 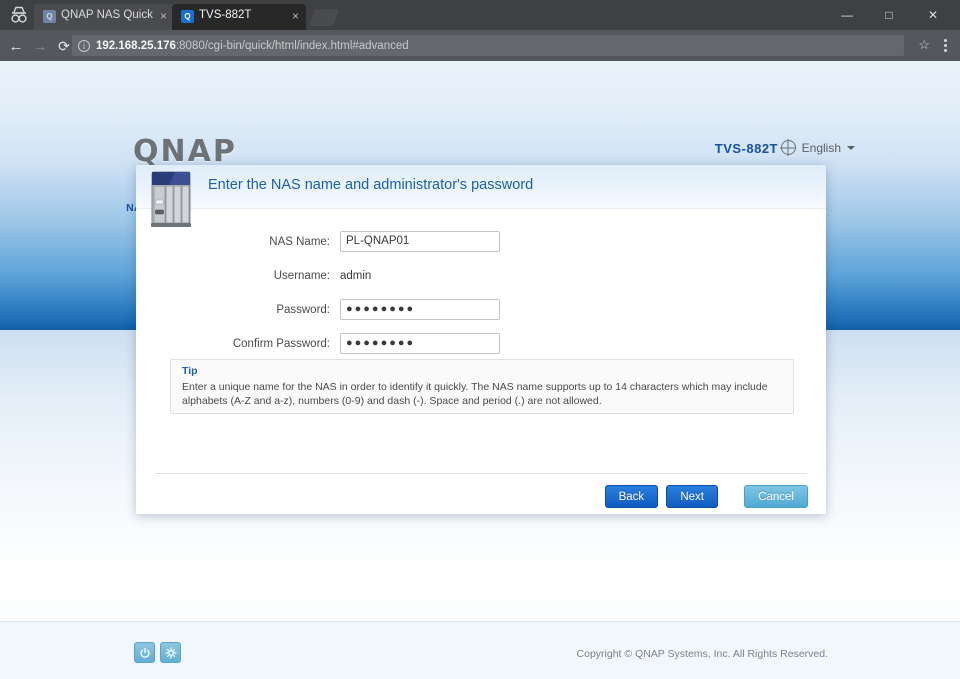 I want to click on nas-model-label: TVS-882T, so click(x=746, y=148).